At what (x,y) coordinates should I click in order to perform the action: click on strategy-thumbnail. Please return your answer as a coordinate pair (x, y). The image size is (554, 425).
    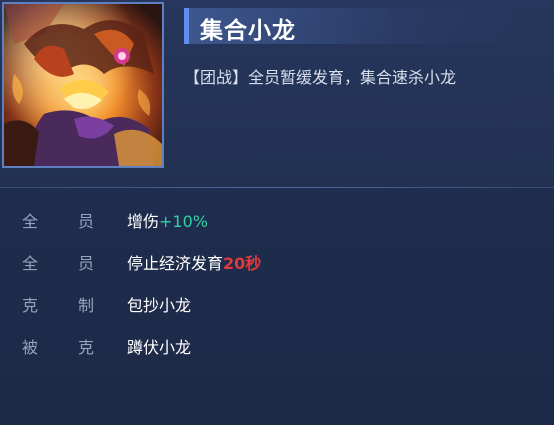
    Looking at the image, I should click on (83, 85).